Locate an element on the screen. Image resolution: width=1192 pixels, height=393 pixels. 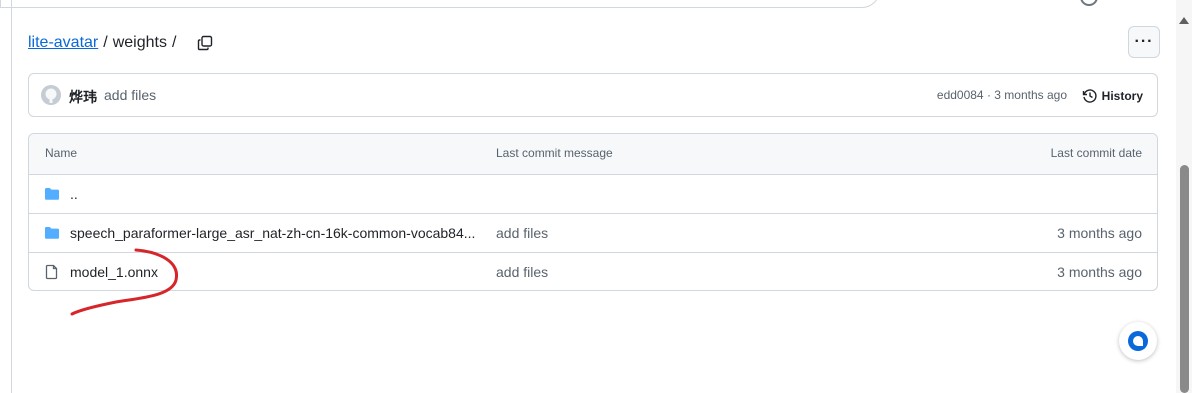
vertical-scrollbar is located at coordinates (1184, 196).